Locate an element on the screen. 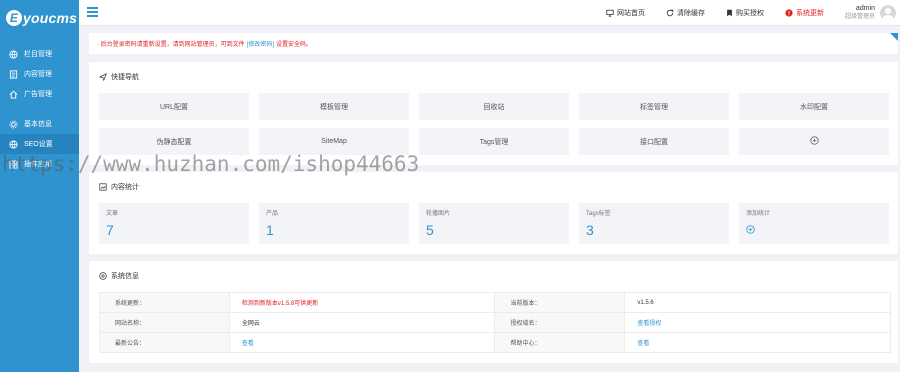 The image size is (900, 372). gear-icon is located at coordinates (13, 124).